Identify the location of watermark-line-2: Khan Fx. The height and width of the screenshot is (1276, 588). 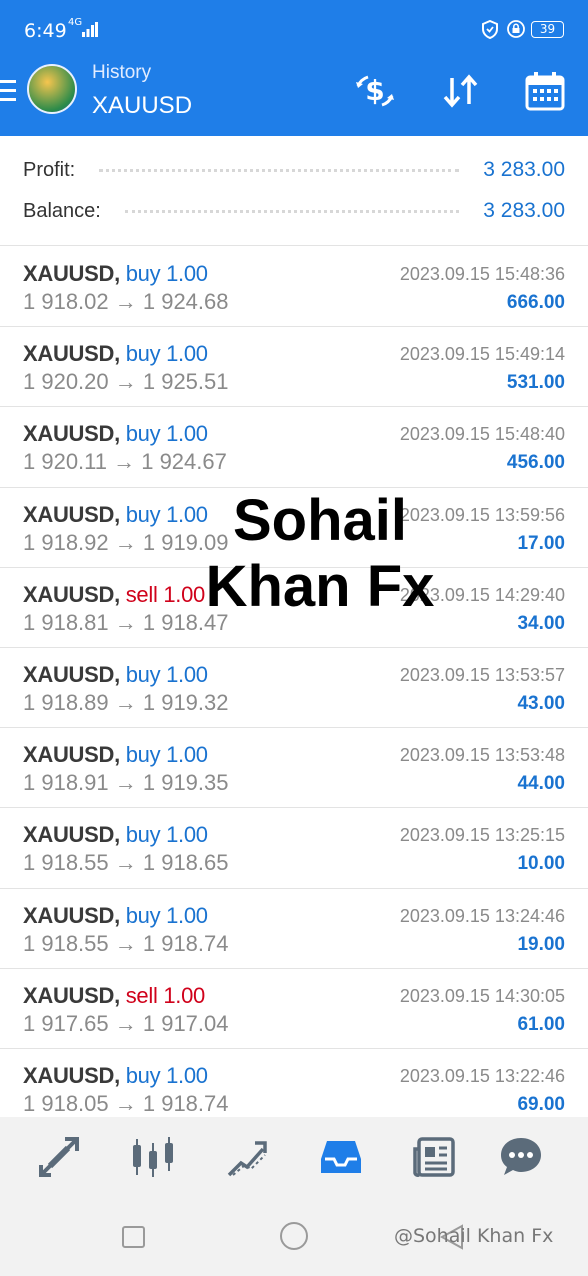
(320, 586).